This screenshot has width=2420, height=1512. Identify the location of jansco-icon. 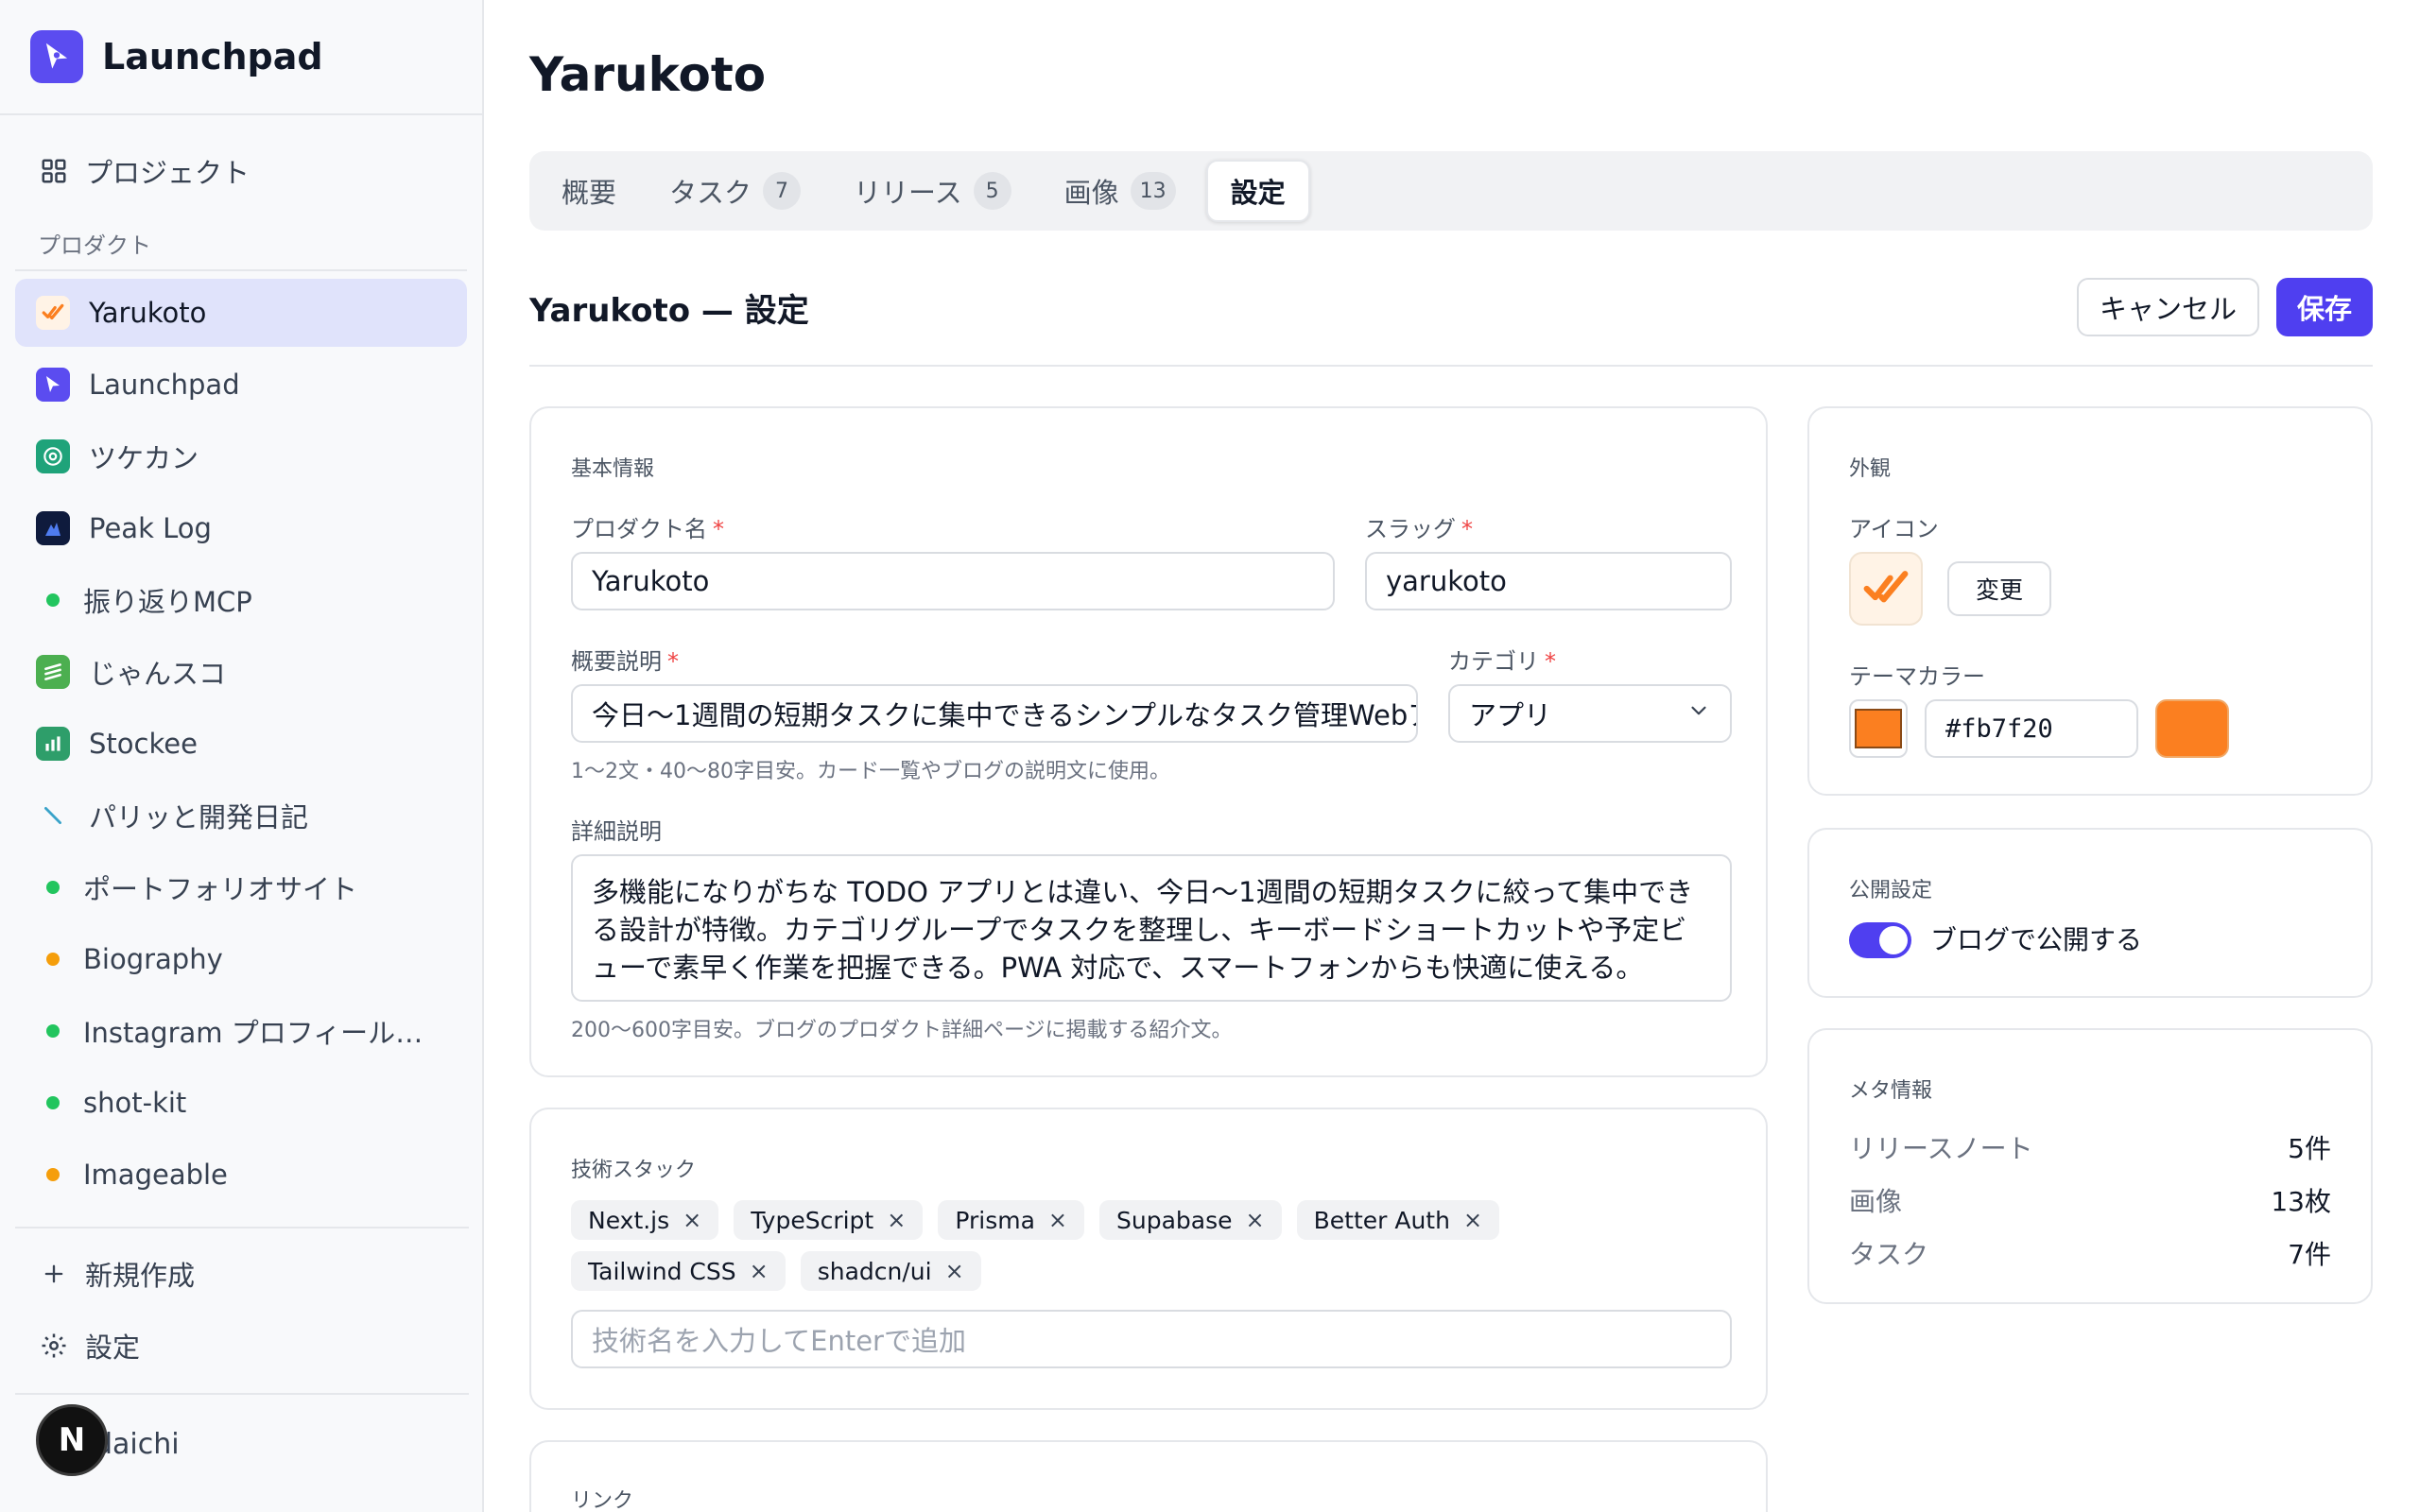
(53, 672).